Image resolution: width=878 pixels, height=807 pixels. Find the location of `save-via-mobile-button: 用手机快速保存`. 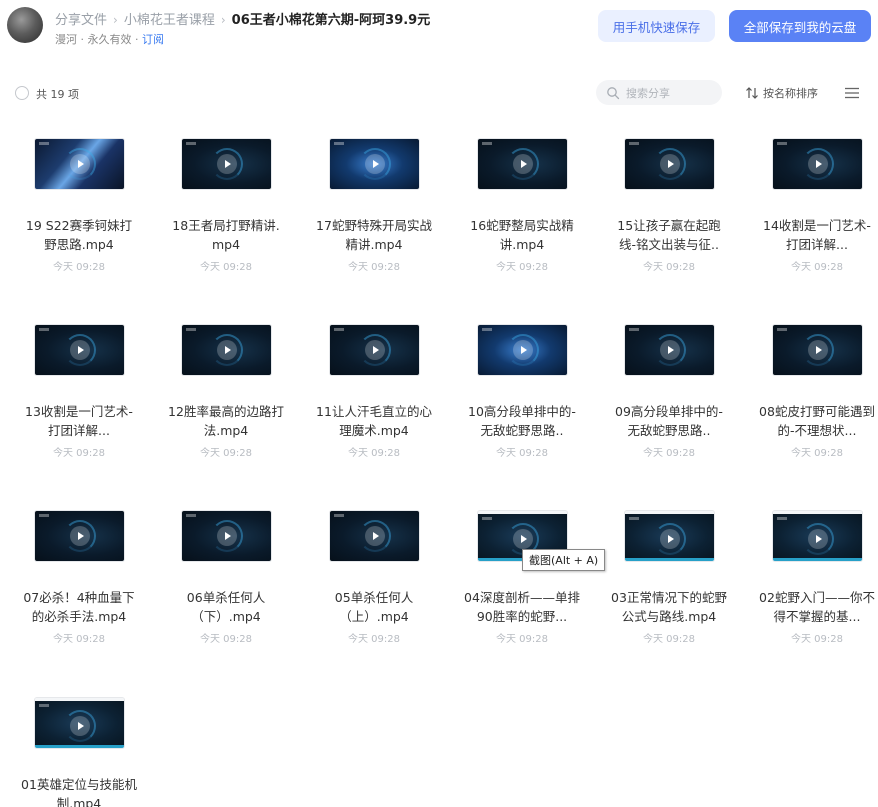

save-via-mobile-button: 用手机快速保存 is located at coordinates (656, 26).